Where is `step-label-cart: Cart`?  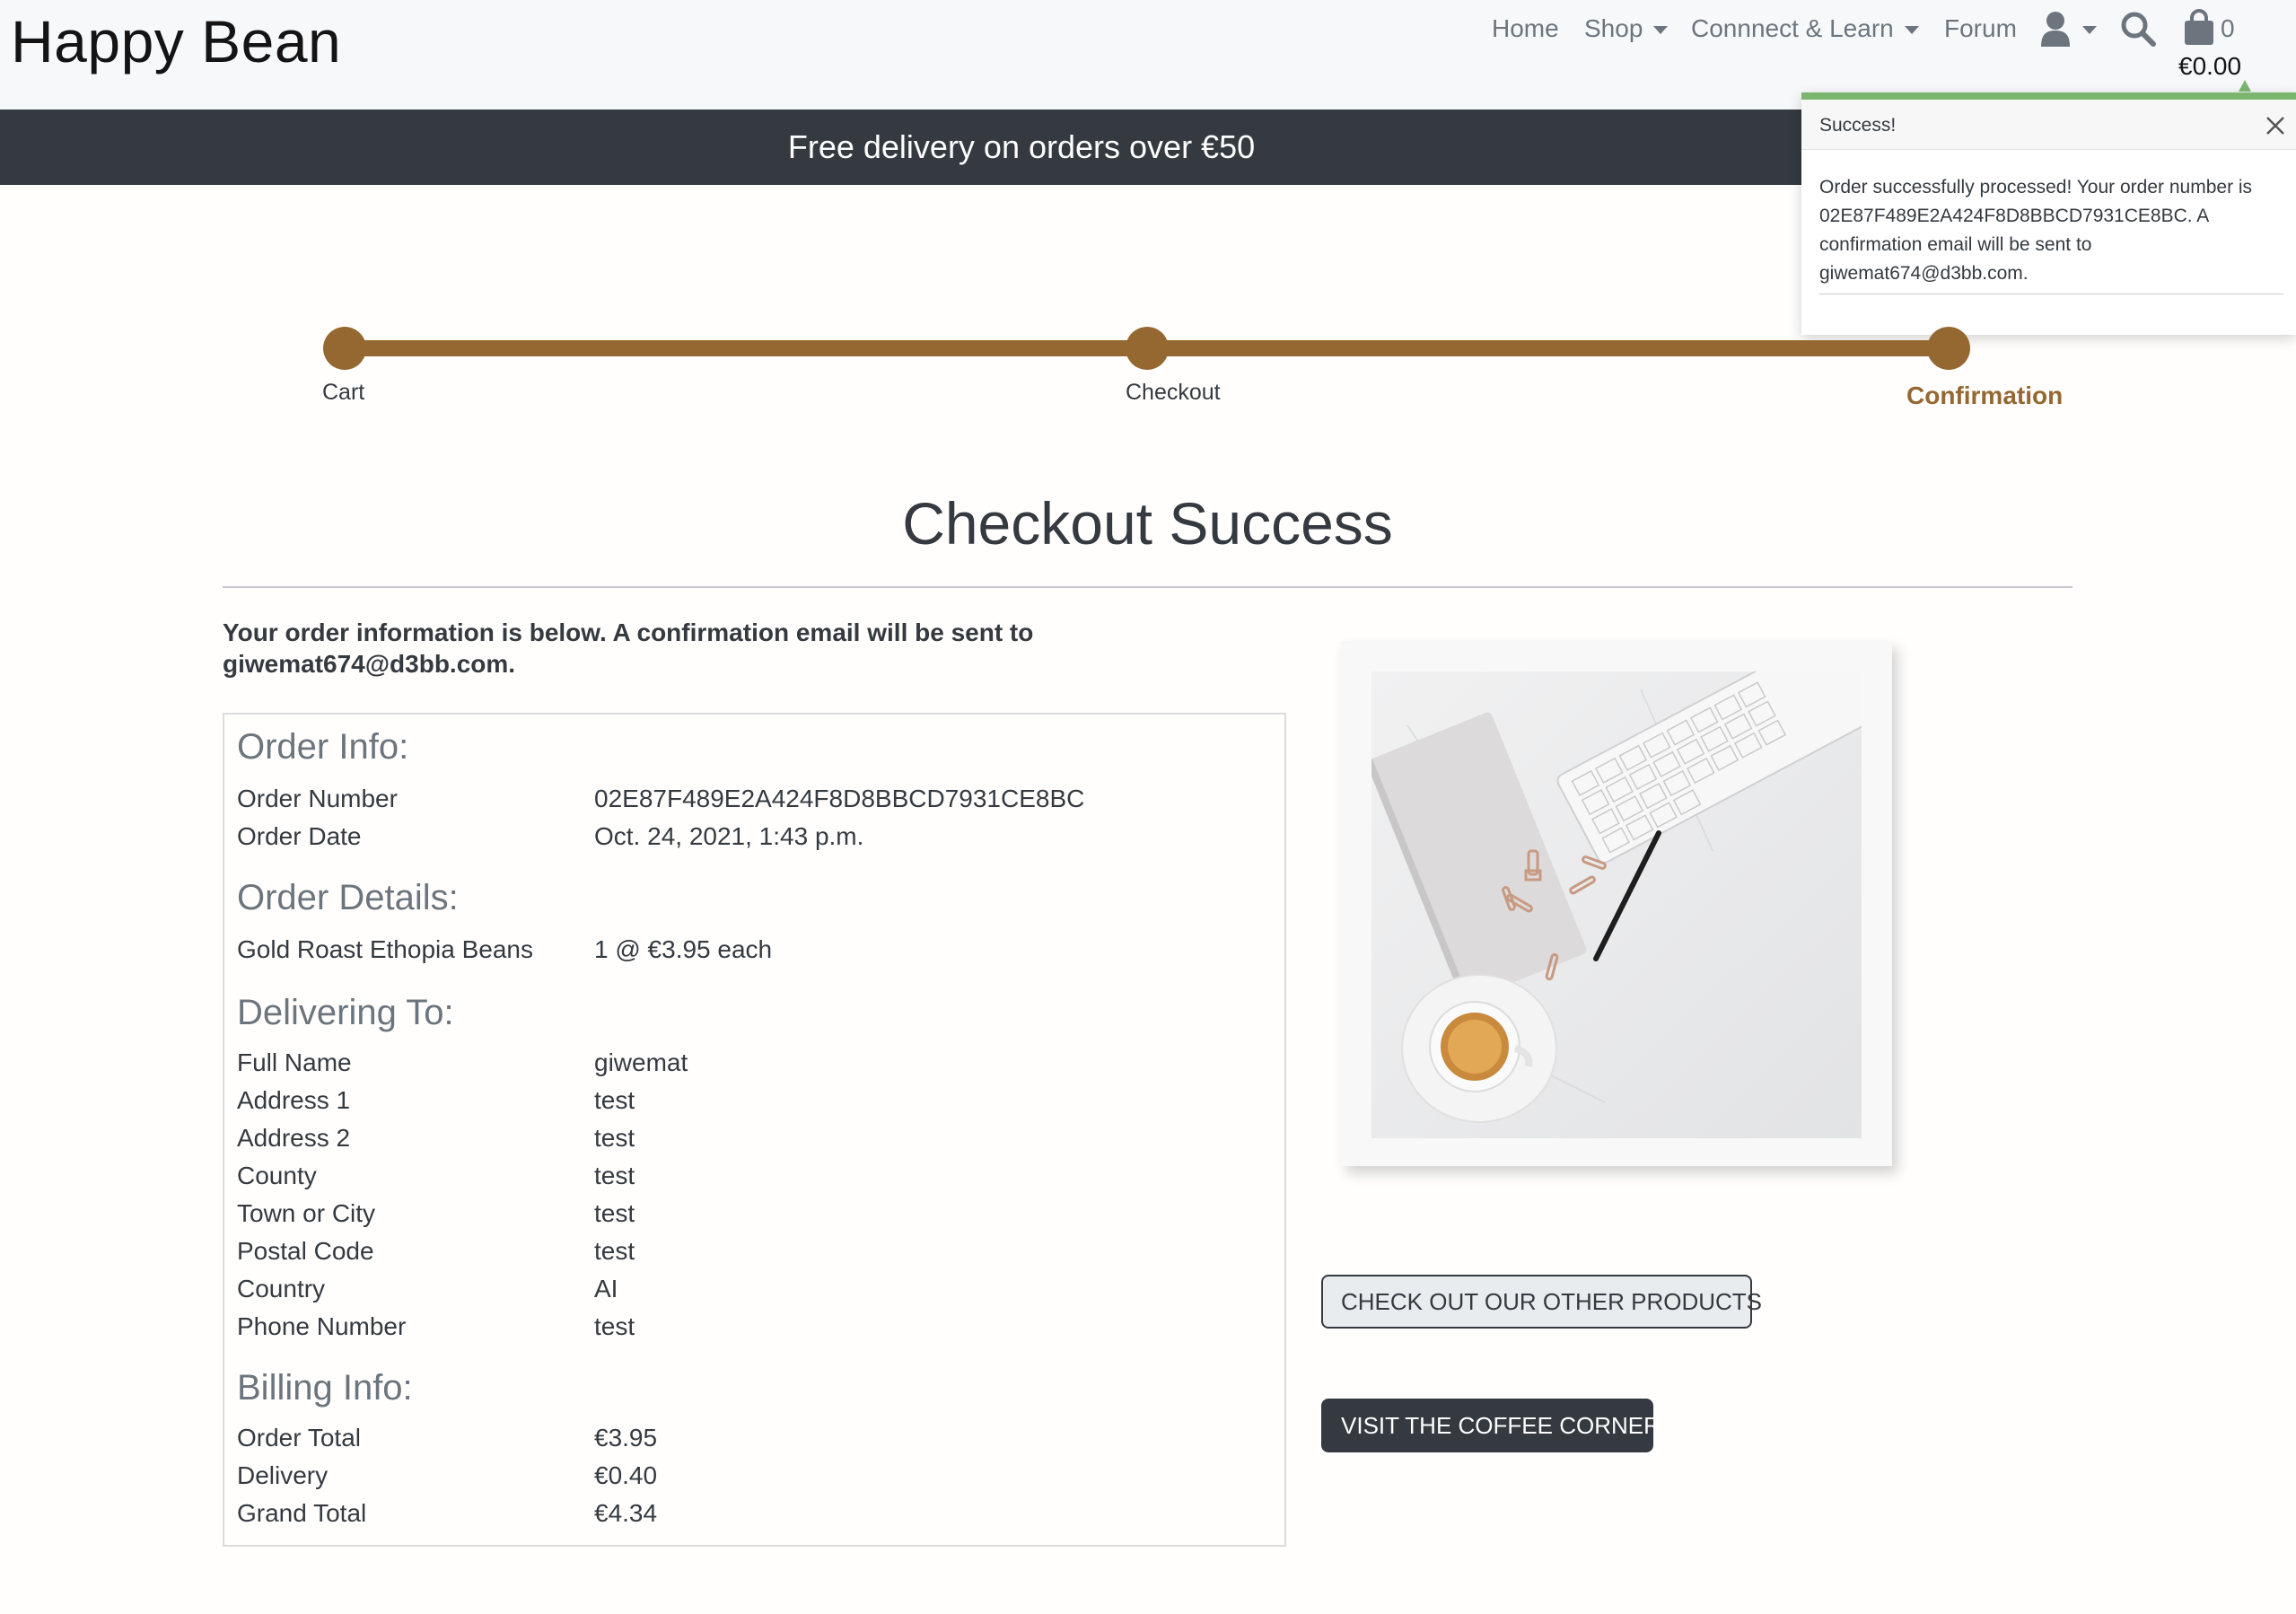 step-label-cart: Cart is located at coordinates (343, 392).